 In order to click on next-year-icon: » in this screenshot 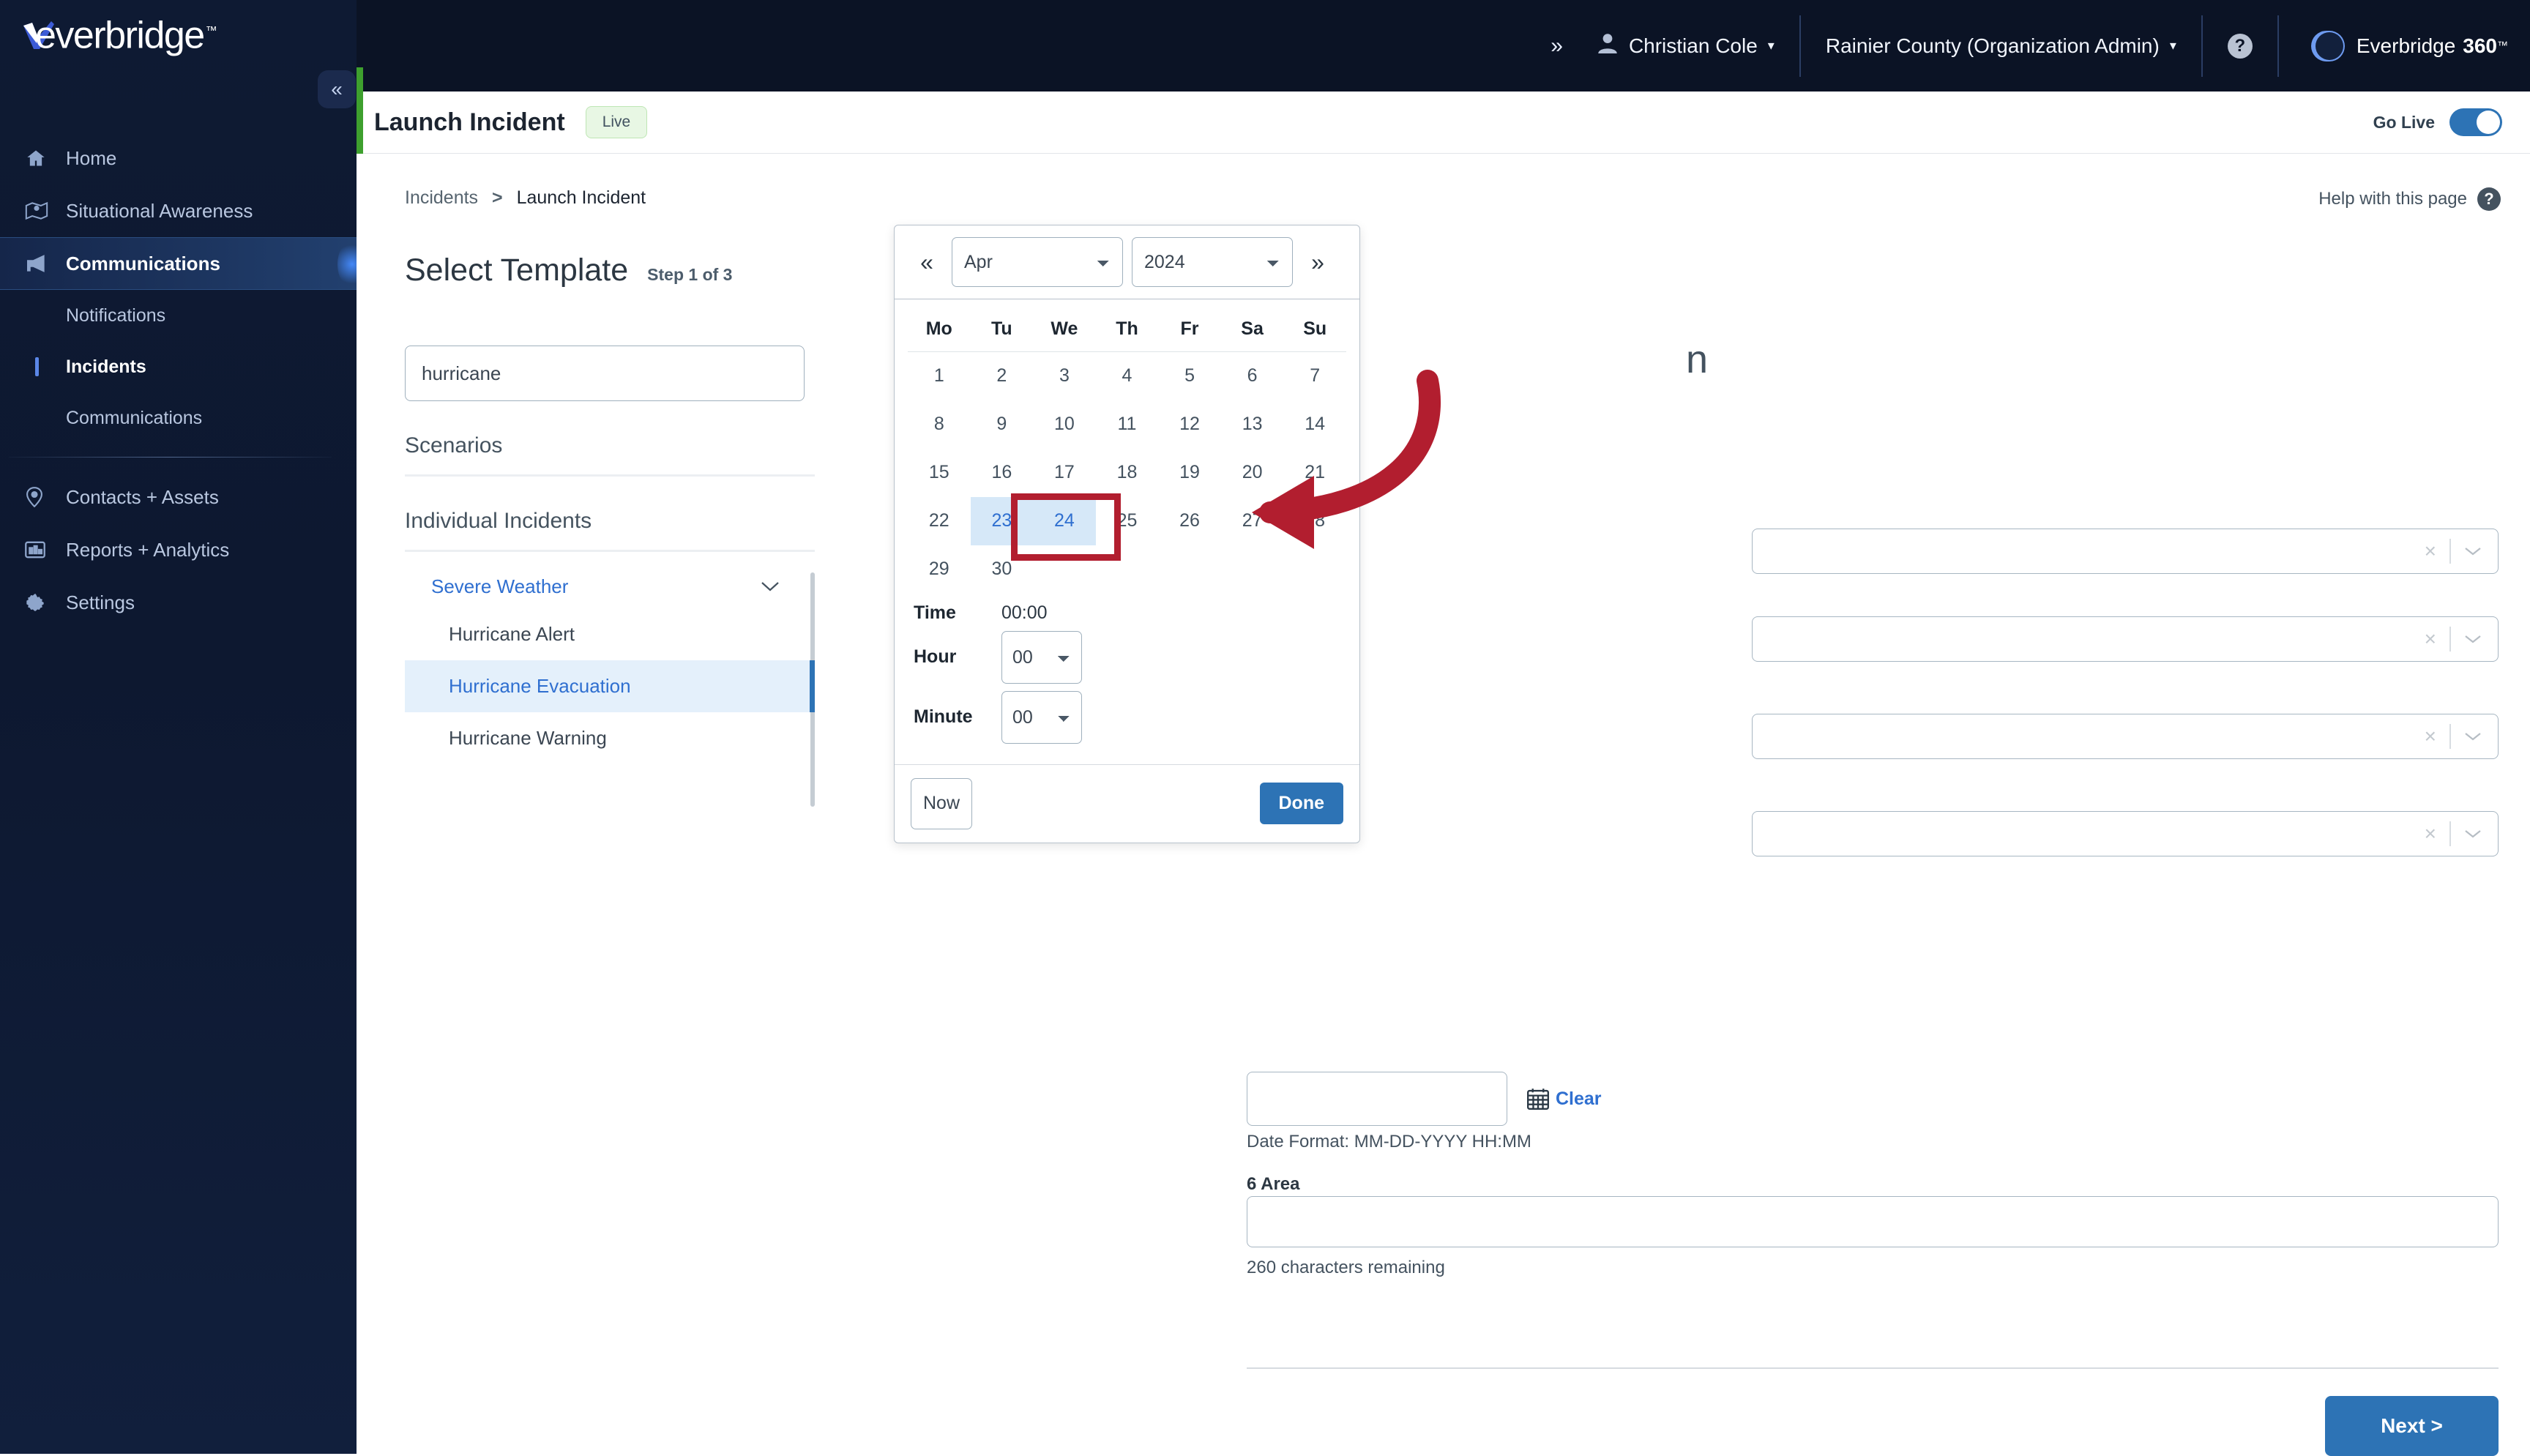, I will do `click(1318, 262)`.